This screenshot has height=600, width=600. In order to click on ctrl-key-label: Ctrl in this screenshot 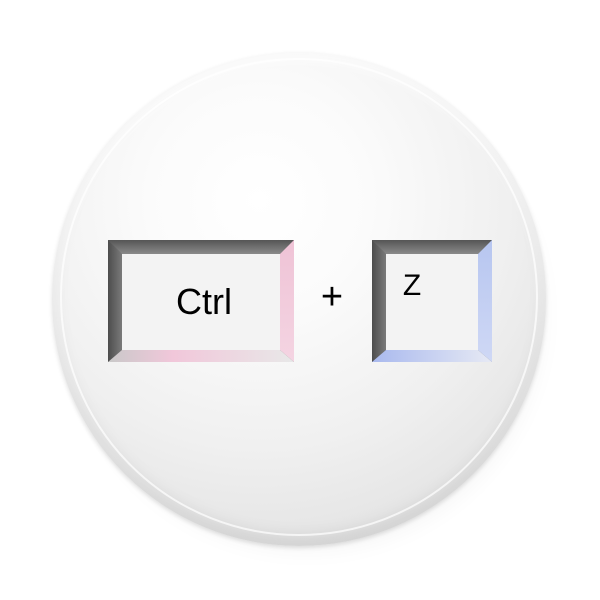, I will do `click(204, 301)`.